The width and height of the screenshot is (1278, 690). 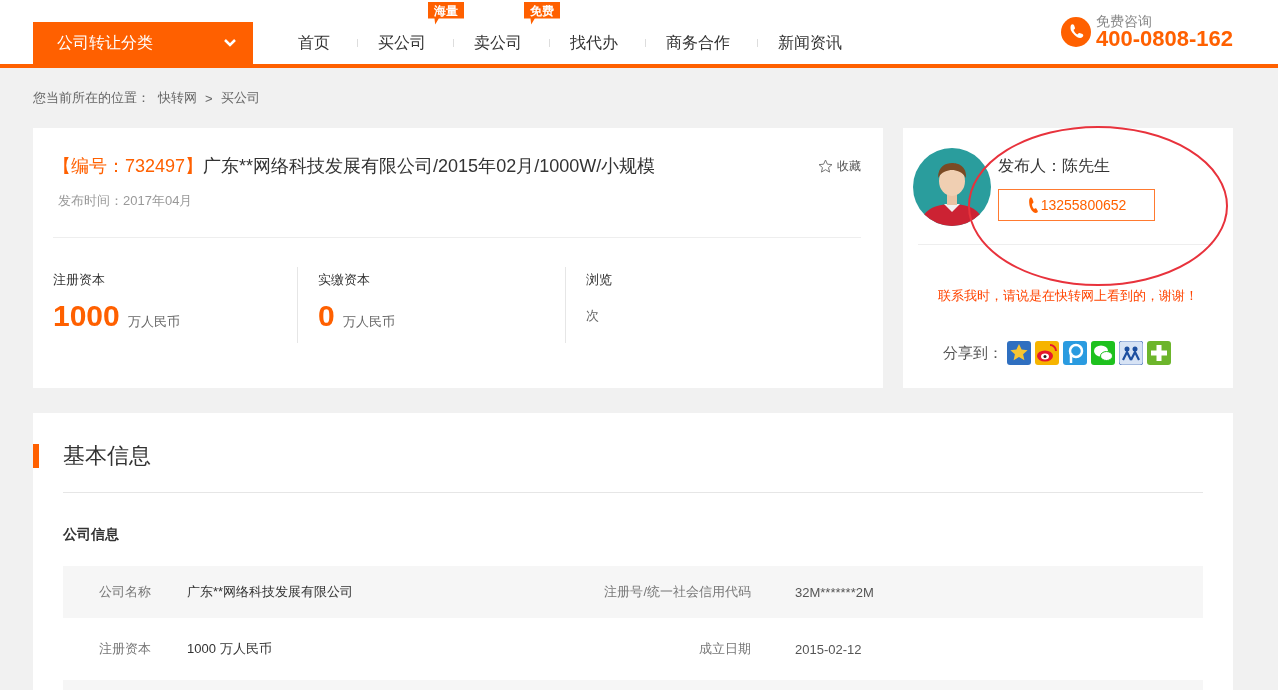 What do you see at coordinates (107, 456) in the screenshot?
I see `section-title: 基本信息` at bounding box center [107, 456].